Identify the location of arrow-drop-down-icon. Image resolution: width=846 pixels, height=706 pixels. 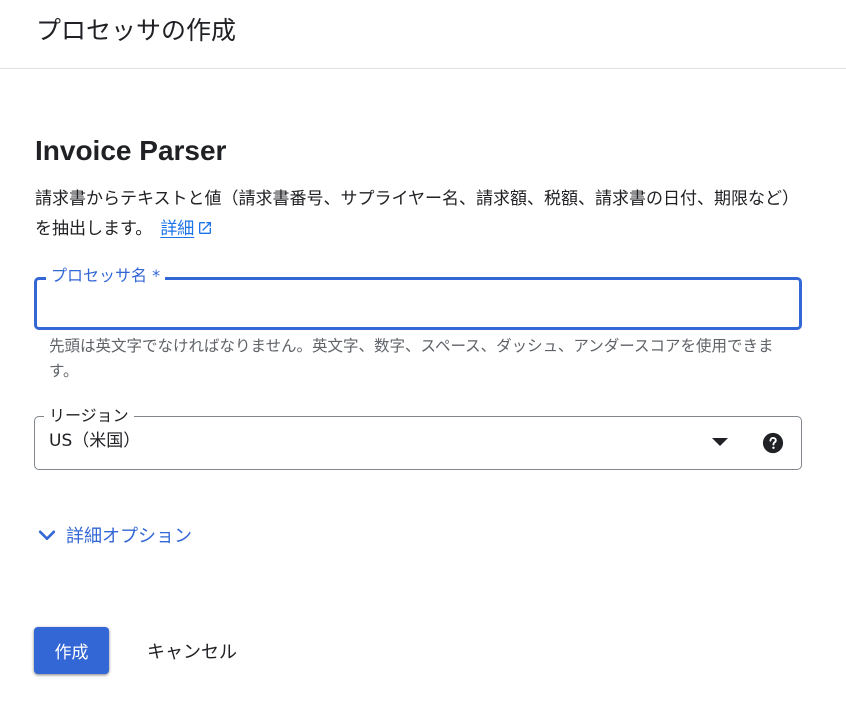
(720, 442).